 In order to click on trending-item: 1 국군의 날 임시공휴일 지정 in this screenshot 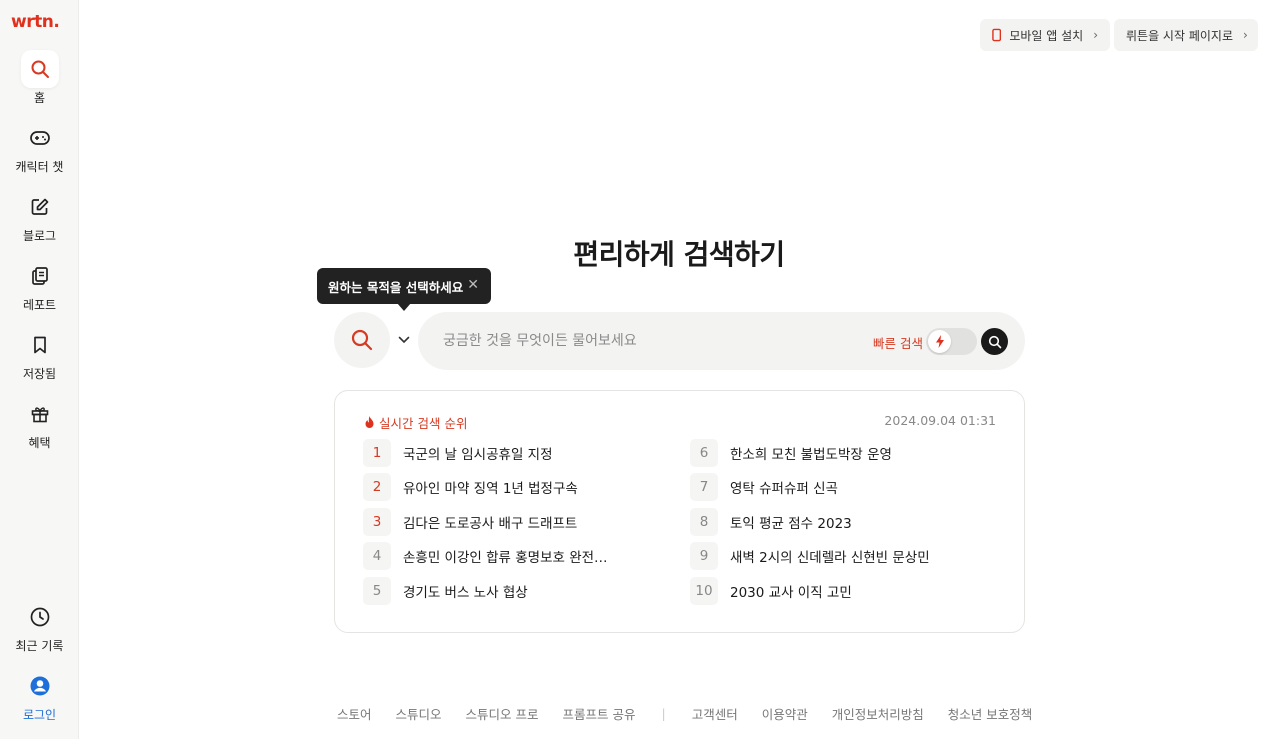, I will do `click(458, 453)`.